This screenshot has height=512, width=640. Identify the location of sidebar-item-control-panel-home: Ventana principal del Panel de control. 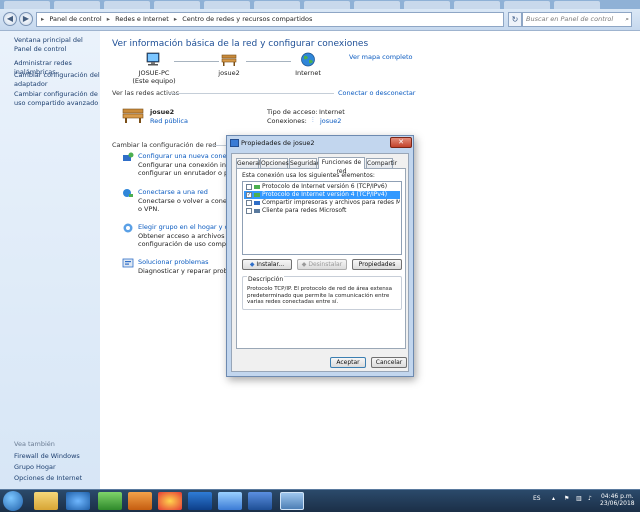
(57, 44).